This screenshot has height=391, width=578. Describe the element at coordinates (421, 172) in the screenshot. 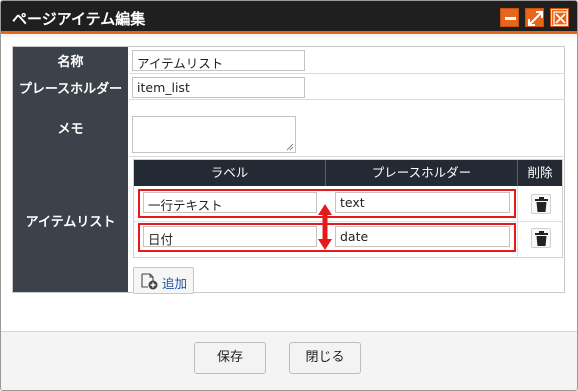

I see `column-header-placeholder: プレースホルダー` at that location.